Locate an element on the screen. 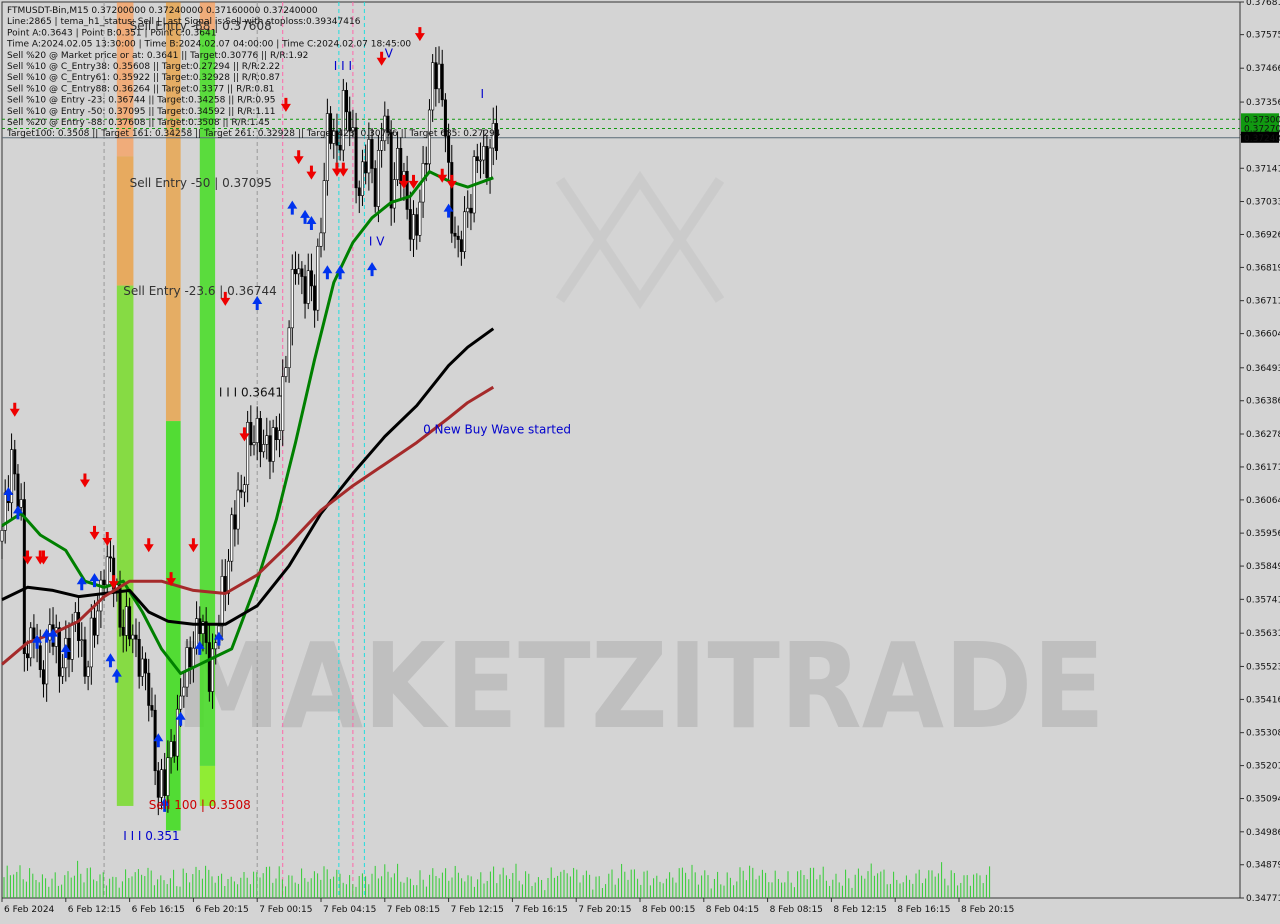 The height and width of the screenshot is (924, 1280). chart-annotation-1: Sell Entry -50 | 0.37095 is located at coordinates (201, 183).